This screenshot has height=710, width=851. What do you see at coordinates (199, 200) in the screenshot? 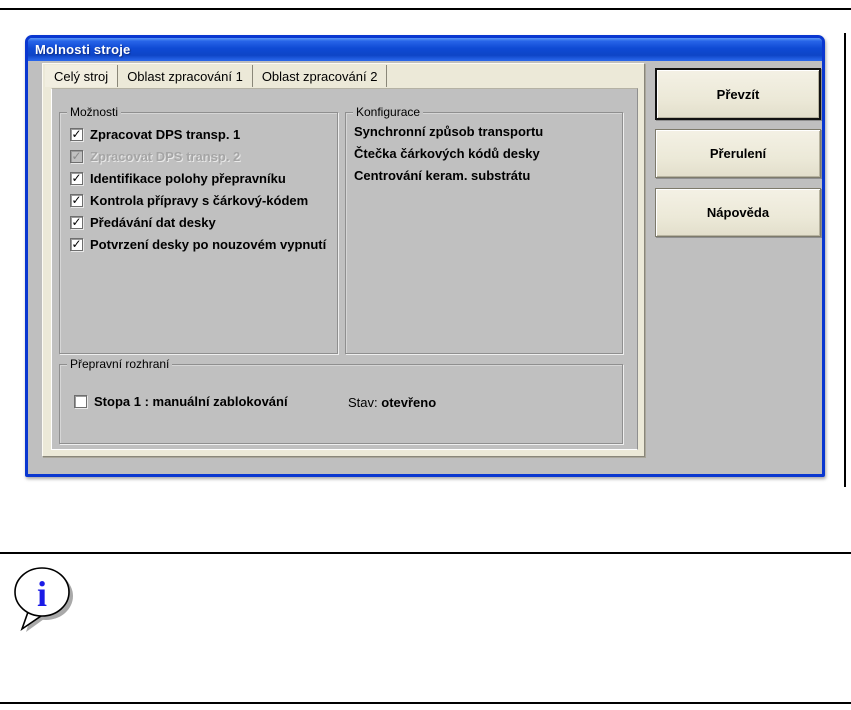
I see `checkbox-label: Kontrola přípravy s čárkový-kódem` at bounding box center [199, 200].